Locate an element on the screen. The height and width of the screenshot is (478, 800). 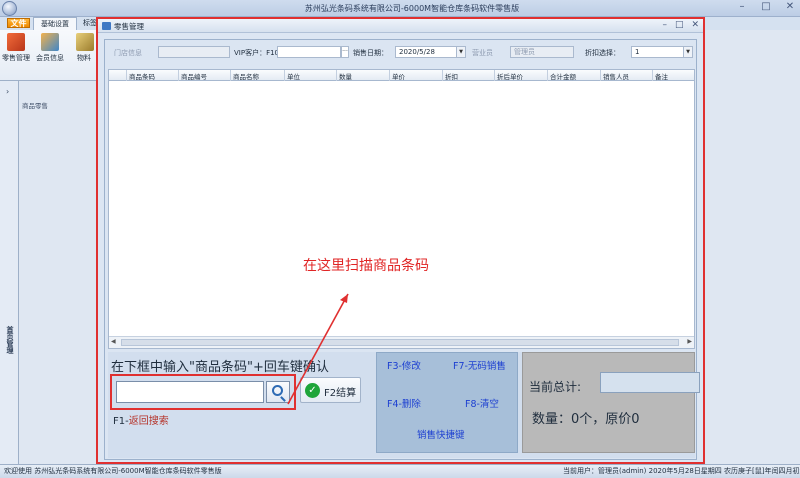
store-field is located at coordinates (194, 52).